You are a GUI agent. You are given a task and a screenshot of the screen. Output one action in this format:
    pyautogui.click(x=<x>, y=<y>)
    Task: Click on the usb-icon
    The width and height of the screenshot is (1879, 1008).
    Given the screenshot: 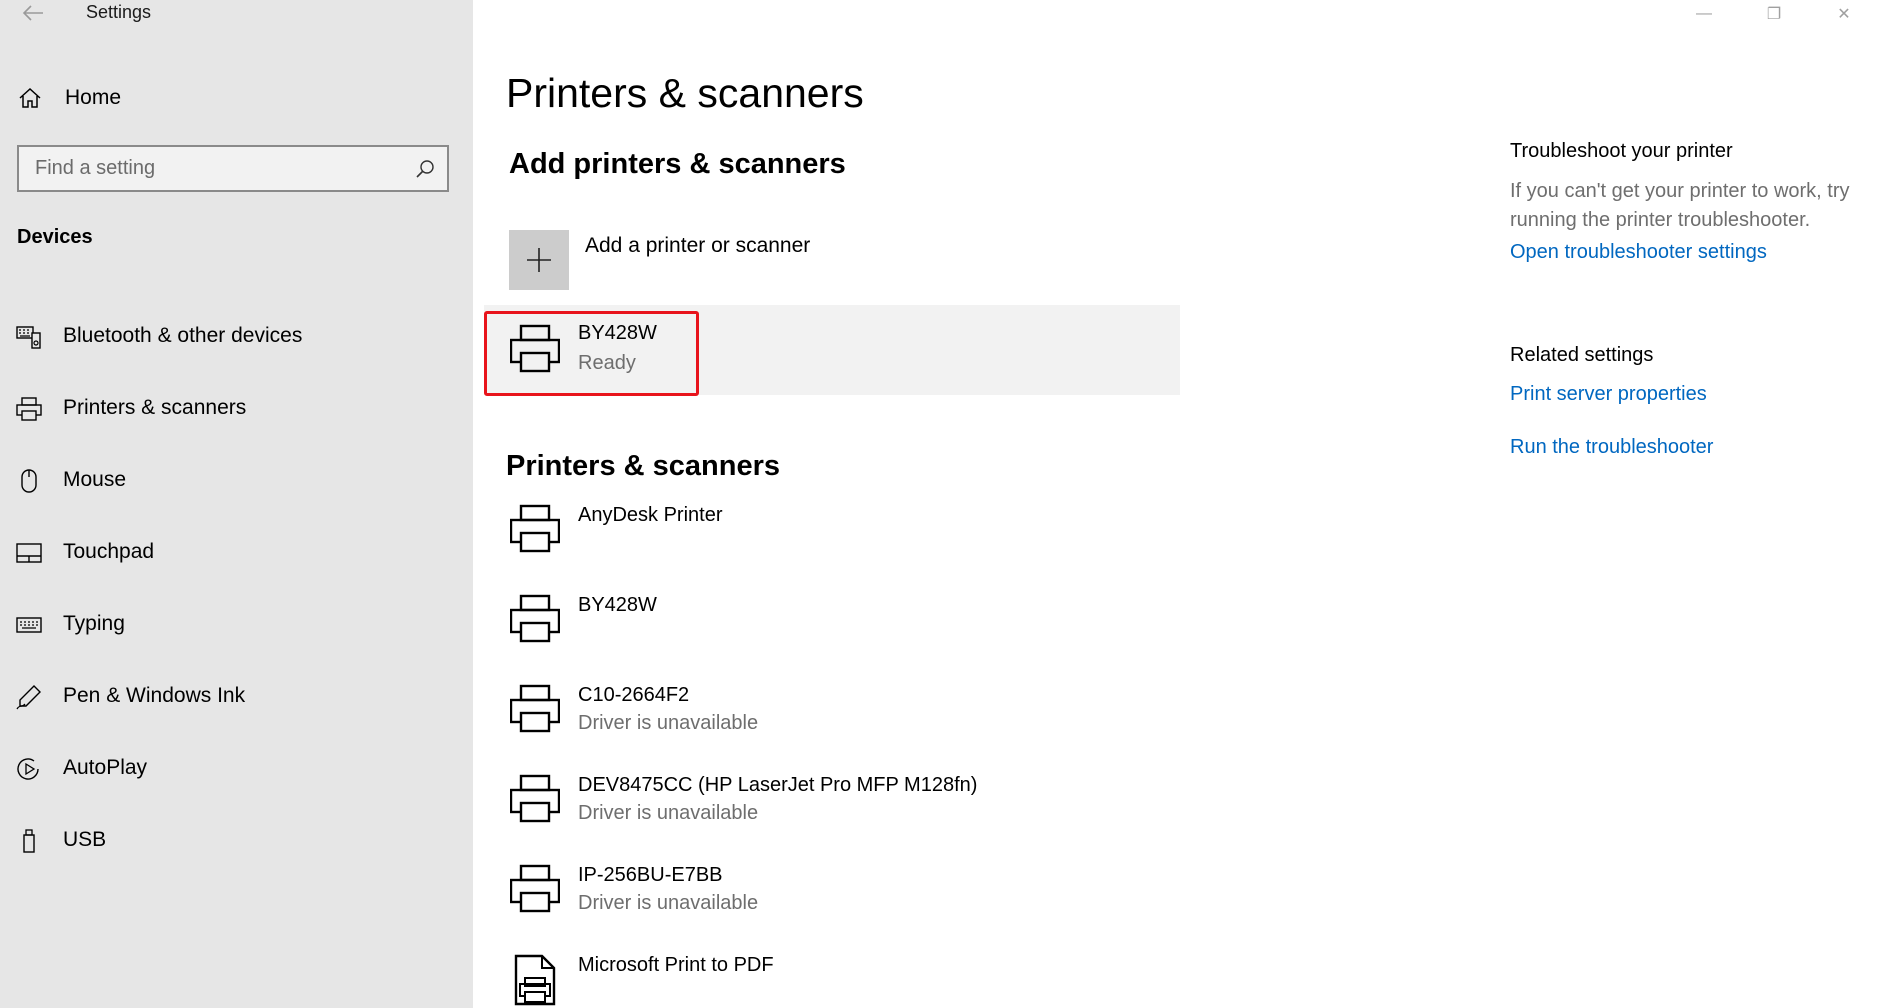 What is the action you would take?
    pyautogui.click(x=29, y=841)
    